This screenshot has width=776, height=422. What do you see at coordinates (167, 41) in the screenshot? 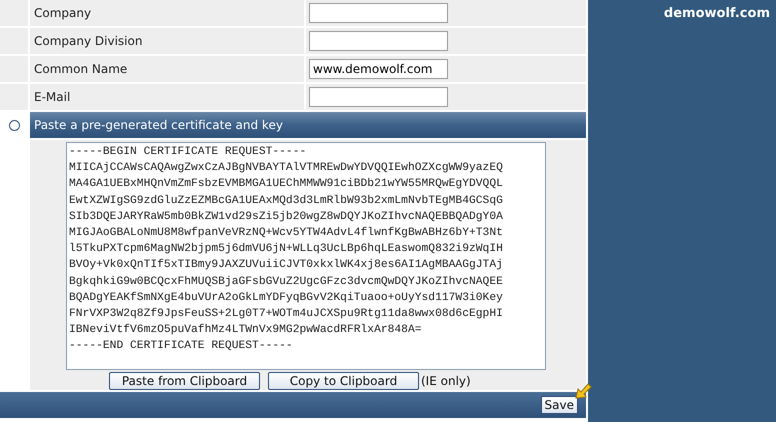
I see `field-label: Company Division` at bounding box center [167, 41].